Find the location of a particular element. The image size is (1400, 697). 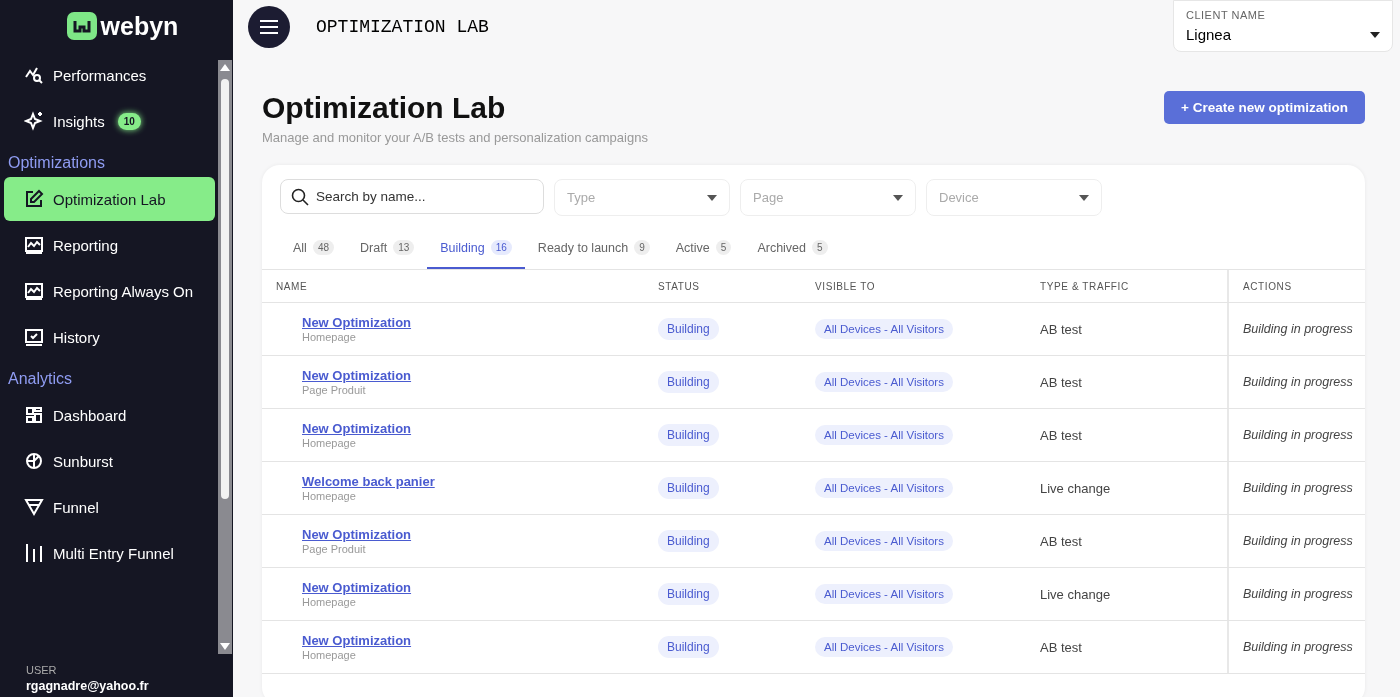

count-badge: 10 is located at coordinates (129, 121).